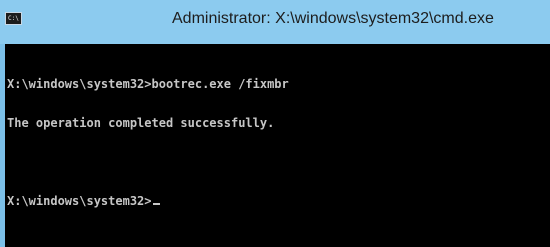  What do you see at coordinates (79, 201) in the screenshot?
I see `console-prompt: X:\windows\system32>` at bounding box center [79, 201].